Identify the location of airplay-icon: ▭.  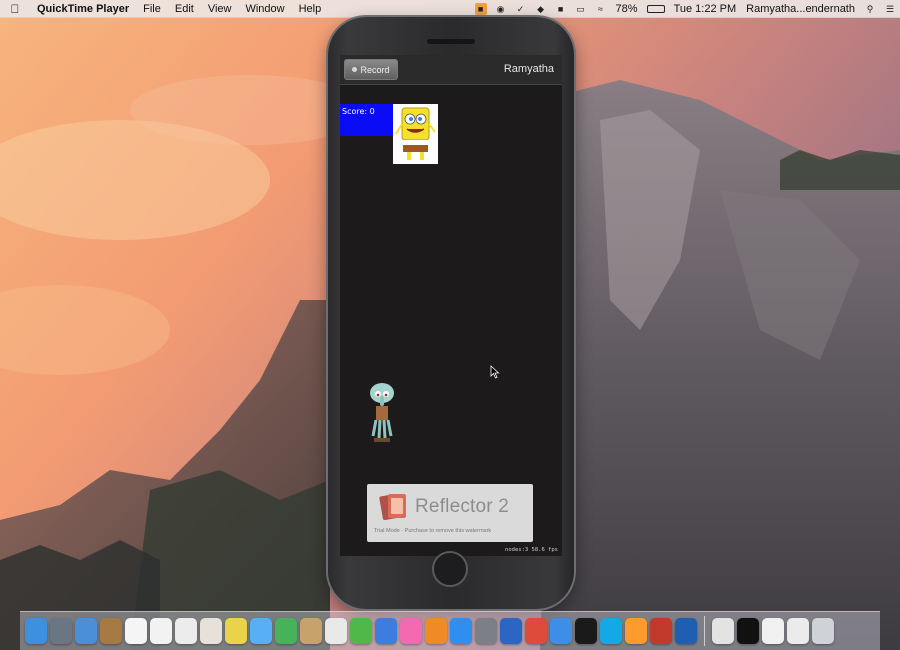
(581, 9).